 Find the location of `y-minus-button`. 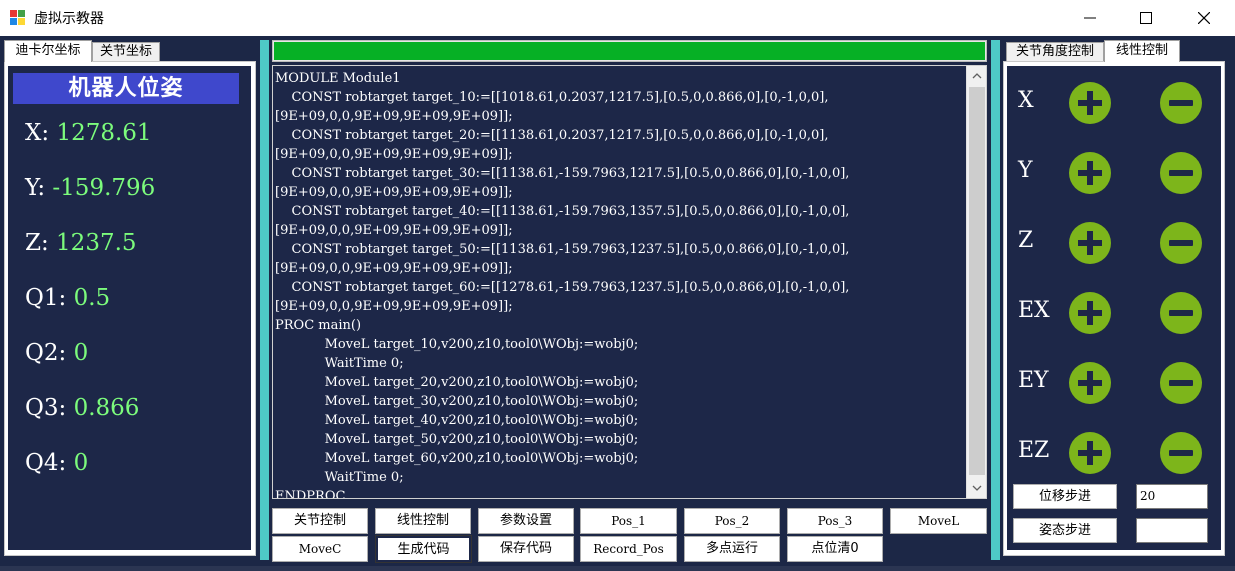

y-minus-button is located at coordinates (1181, 173).